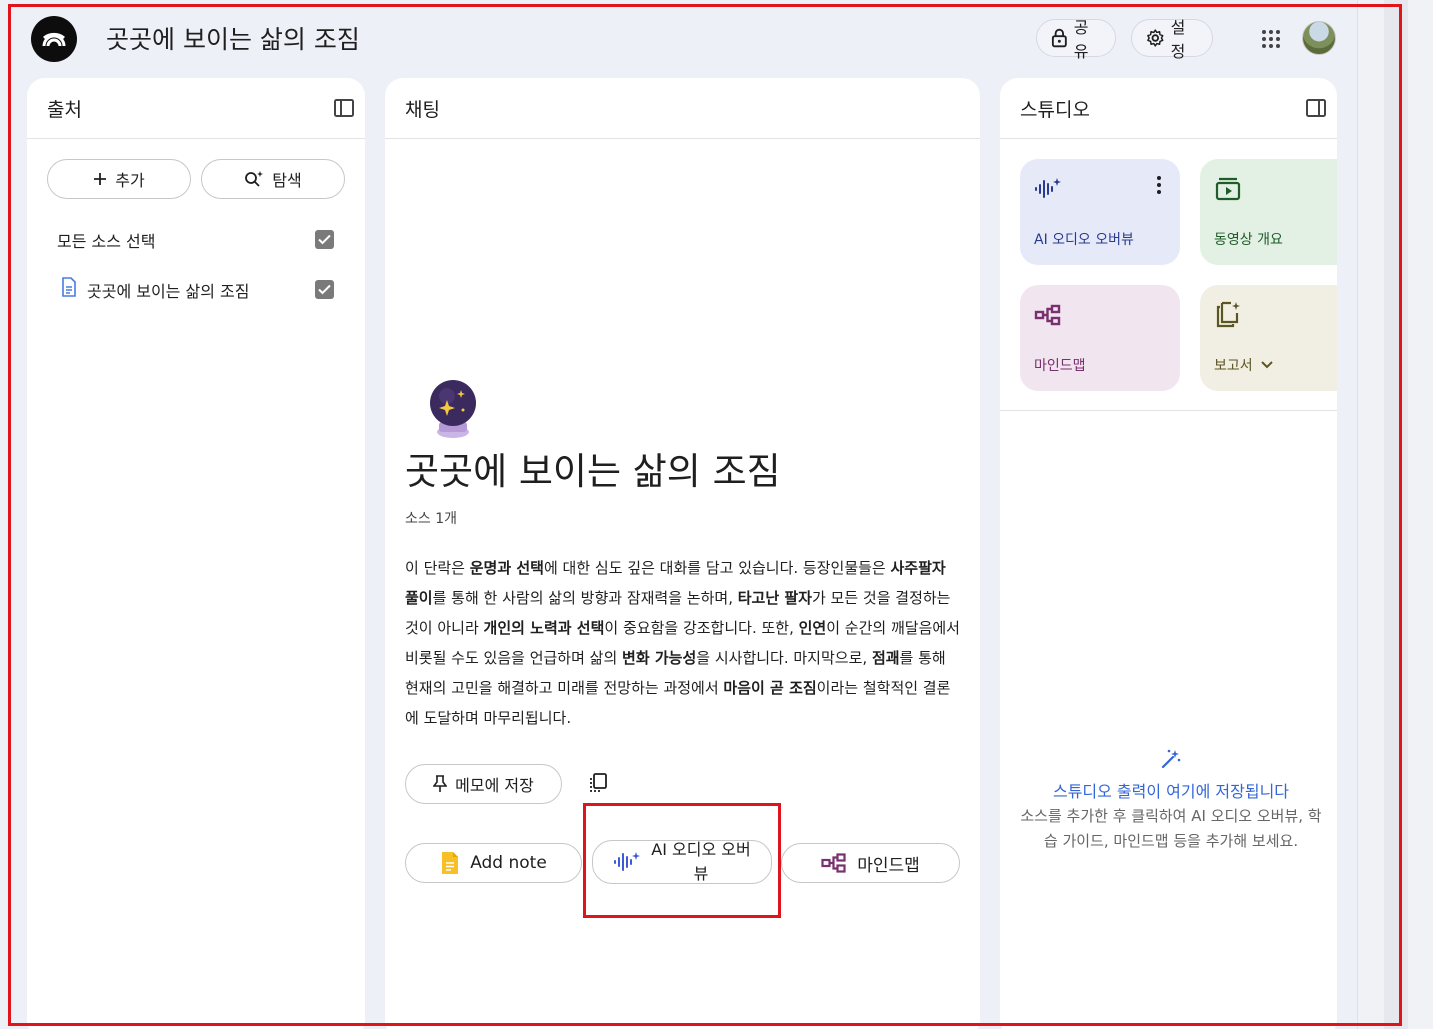 This screenshot has height=1029, width=1433. What do you see at coordinates (1228, 189) in the screenshot?
I see `video-icon` at bounding box center [1228, 189].